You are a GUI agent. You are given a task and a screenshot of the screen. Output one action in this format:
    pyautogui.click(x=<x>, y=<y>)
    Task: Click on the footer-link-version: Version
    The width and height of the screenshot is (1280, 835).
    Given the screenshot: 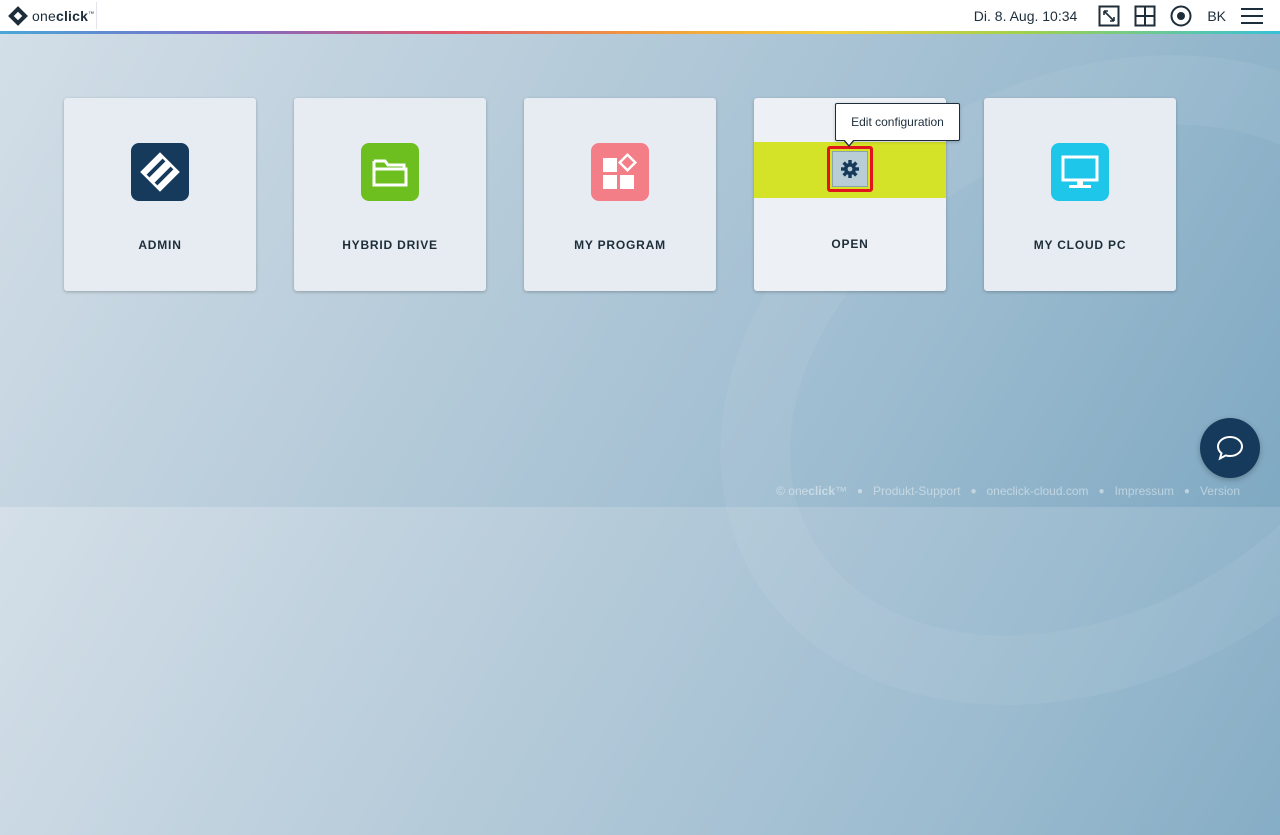 What is the action you would take?
    pyautogui.click(x=1220, y=491)
    